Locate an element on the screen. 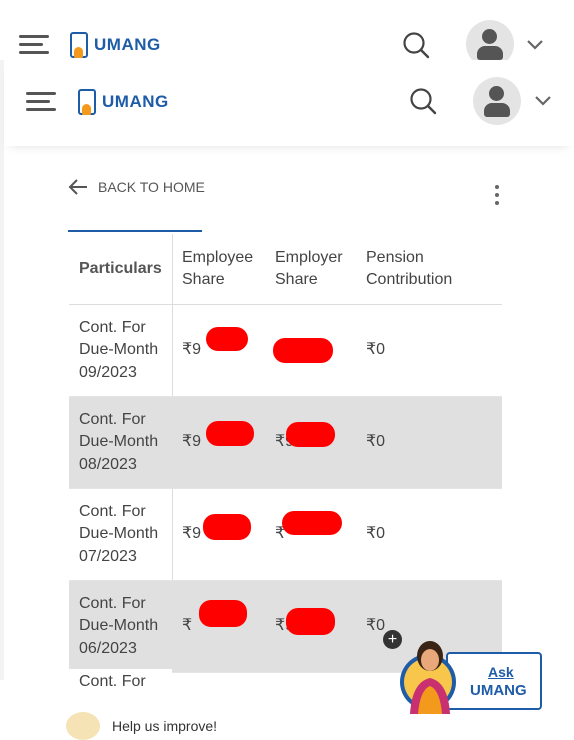 The height and width of the screenshot is (740, 574). particulars-cell: Cont. For Due-Month 08/2023 is located at coordinates (119, 441).